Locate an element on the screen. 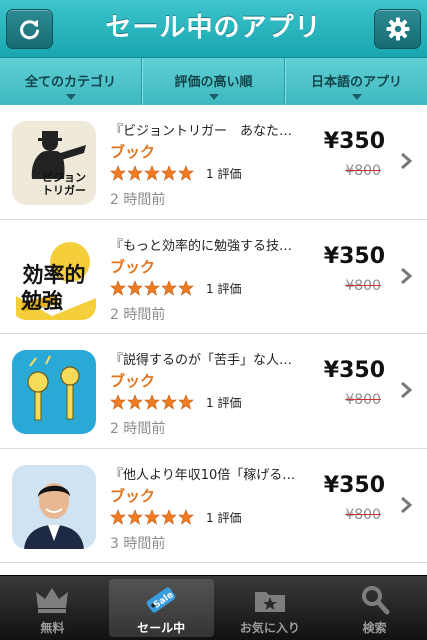  filter-category: 全てのカテゴリ is located at coordinates (71, 81).